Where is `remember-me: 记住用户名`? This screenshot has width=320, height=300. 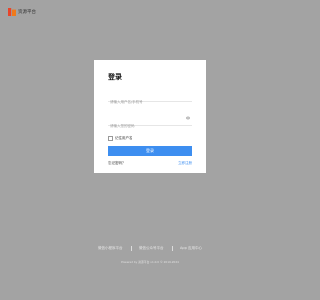
remember-me: 记住用户名 is located at coordinates (120, 138).